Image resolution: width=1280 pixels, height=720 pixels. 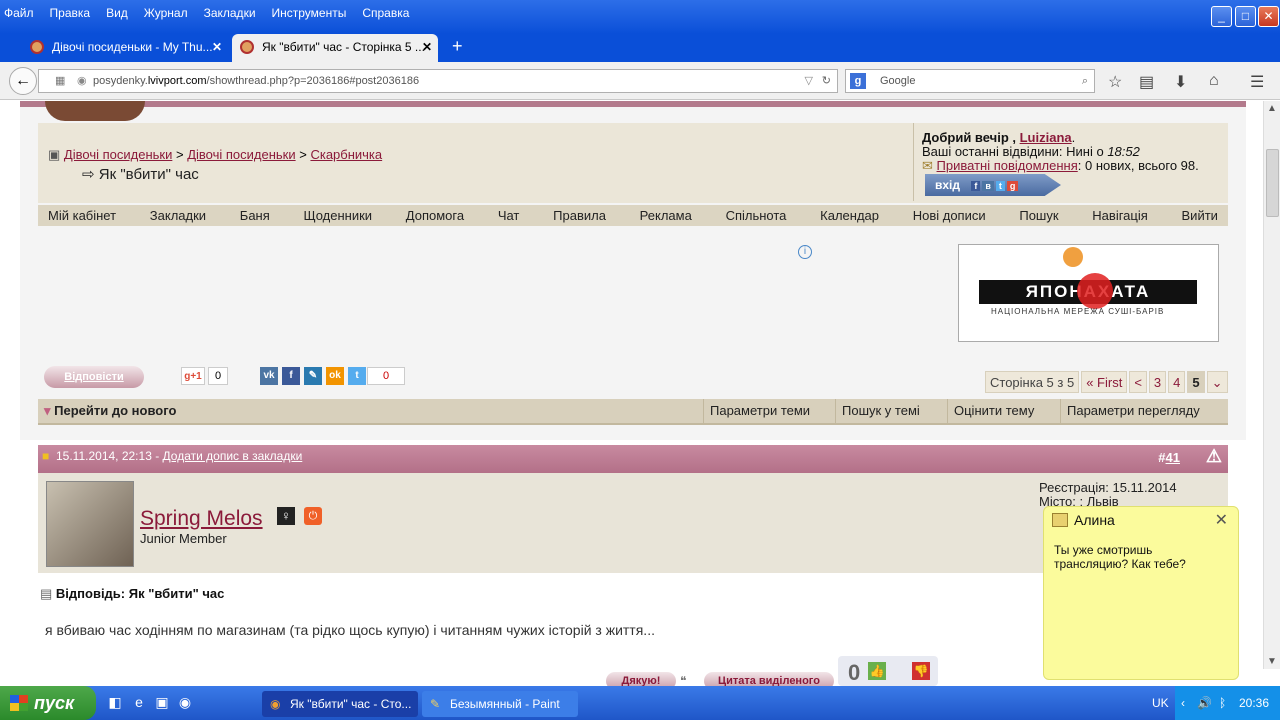 What do you see at coordinates (769, 411) in the screenshot?
I see `thread-params-menu: Параметри теми` at bounding box center [769, 411].